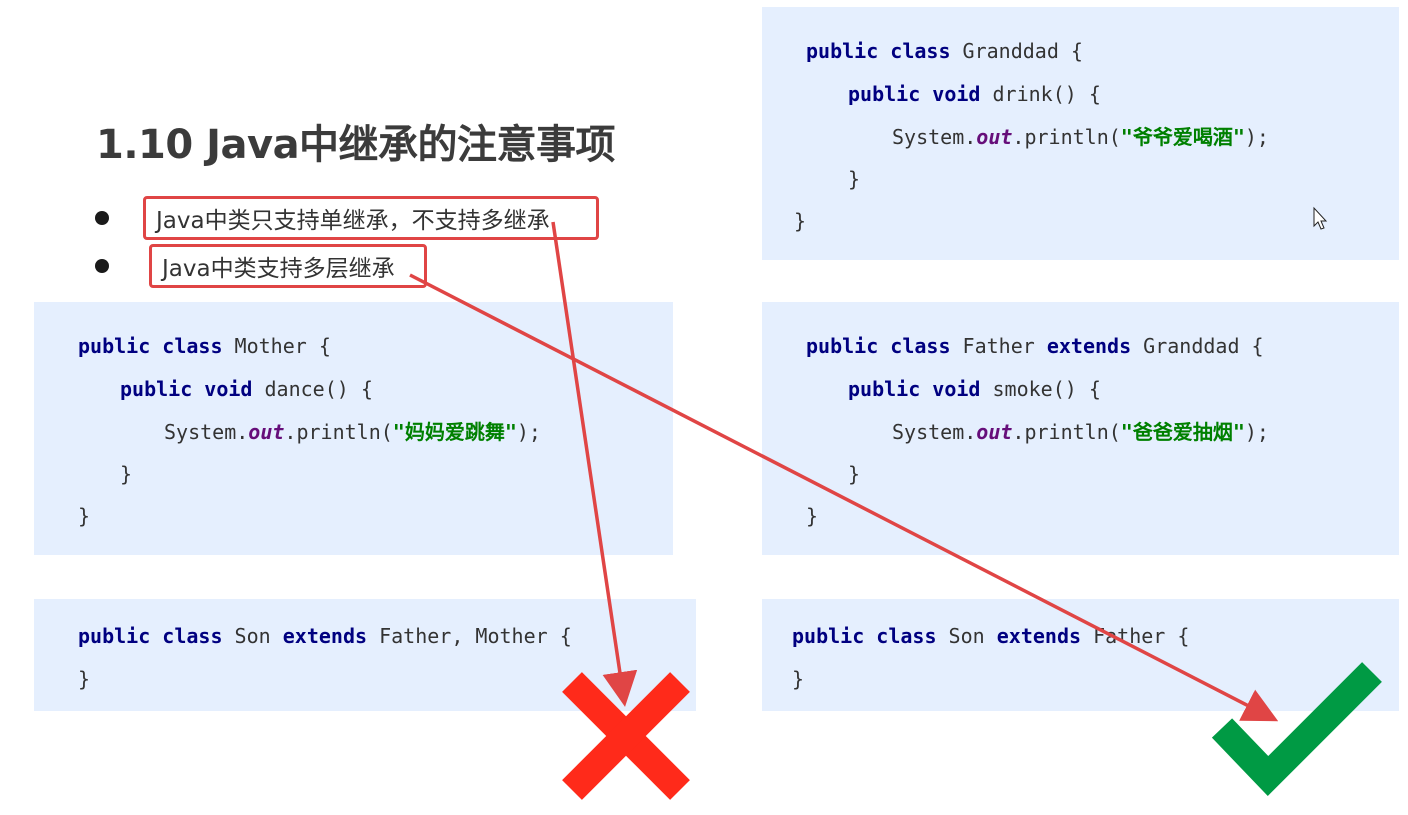 The image size is (1408, 815). What do you see at coordinates (594, 464) in the screenshot?
I see `annotation-arrow-to-cross` at bounding box center [594, 464].